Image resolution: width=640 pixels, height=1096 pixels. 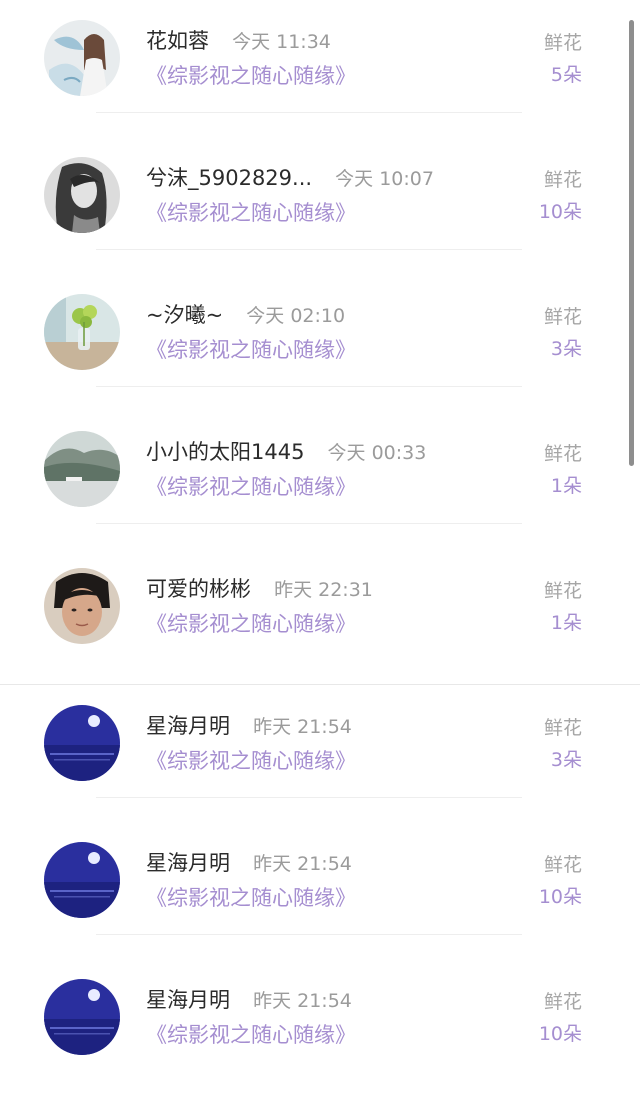 I want to click on name-line: 花如蓉 今天 11:34, so click(x=238, y=41).